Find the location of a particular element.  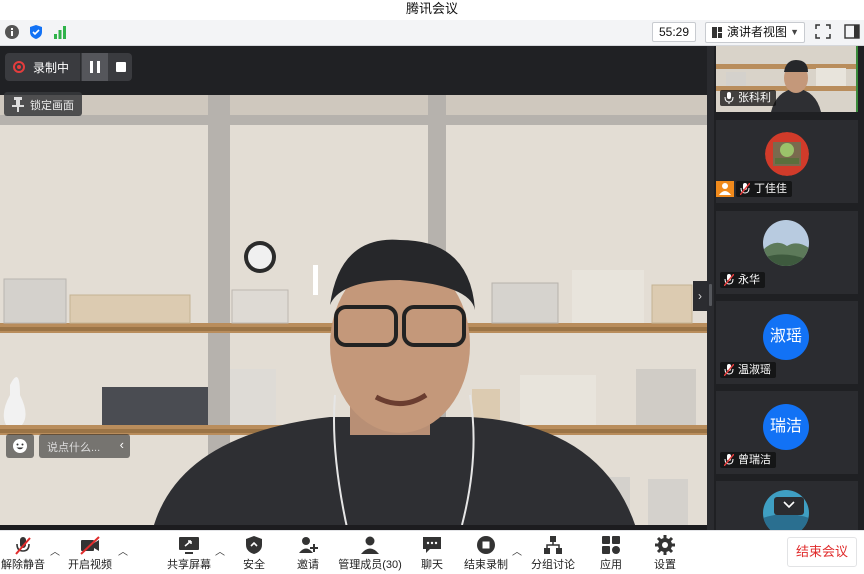

manage-members-button: 管理成员(30) is located at coordinates (370, 552).